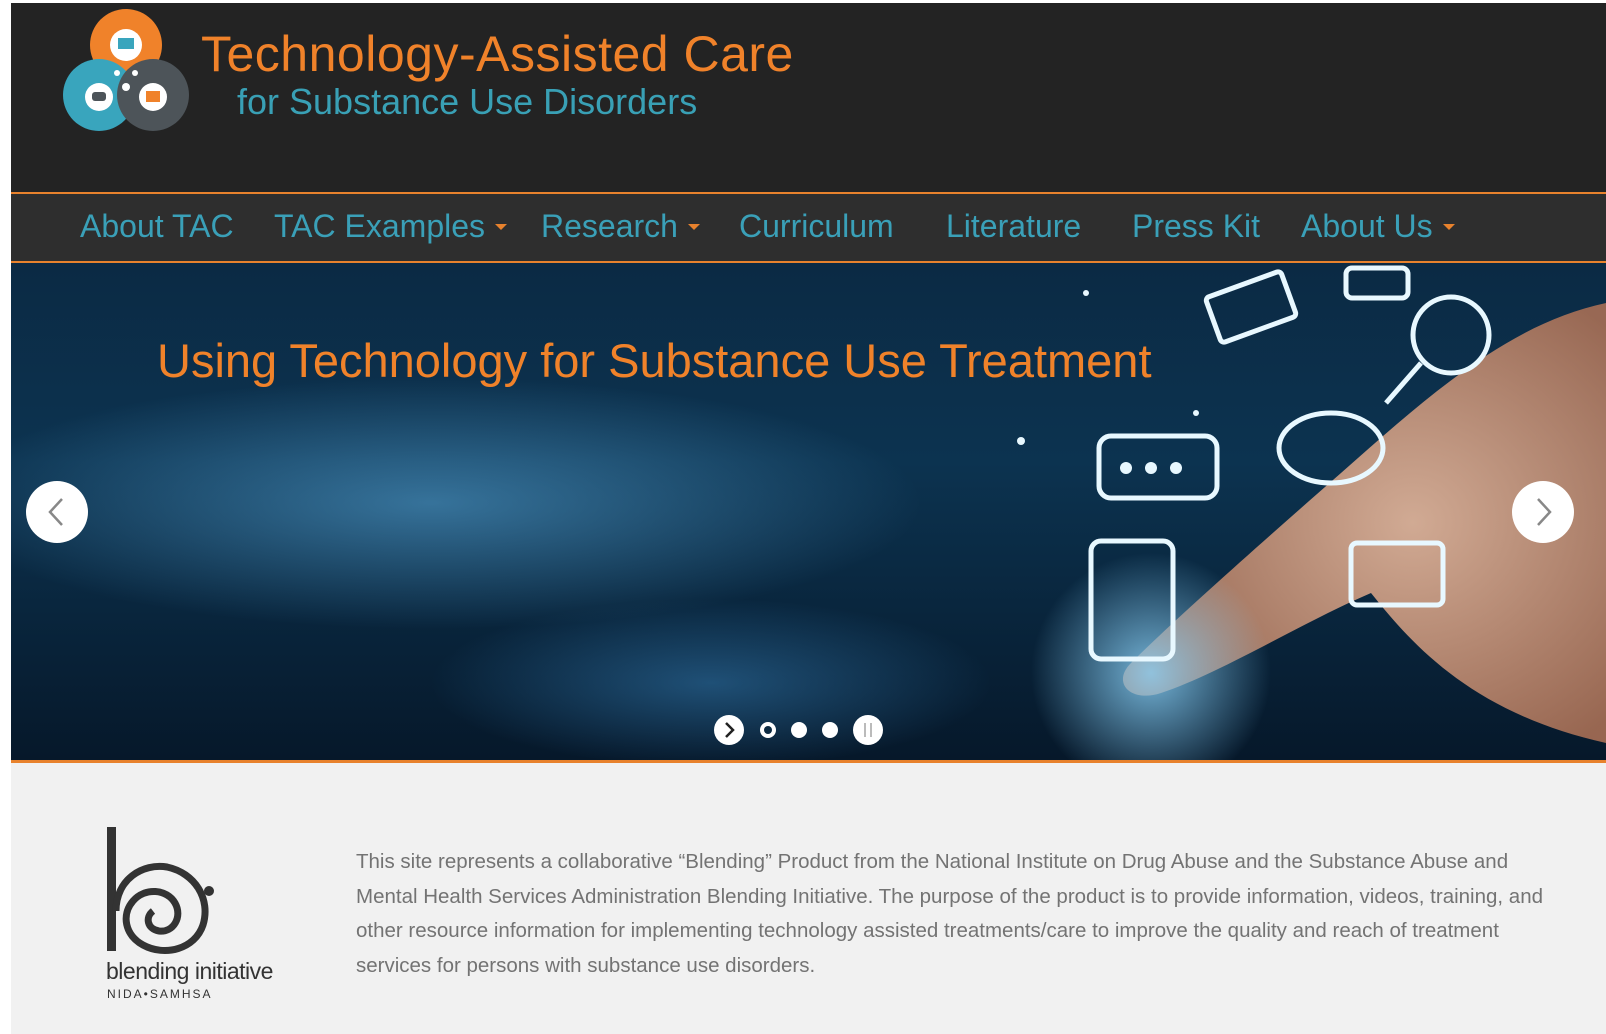 The width and height of the screenshot is (1606, 1034). I want to click on carousel-prev-button, so click(57, 512).